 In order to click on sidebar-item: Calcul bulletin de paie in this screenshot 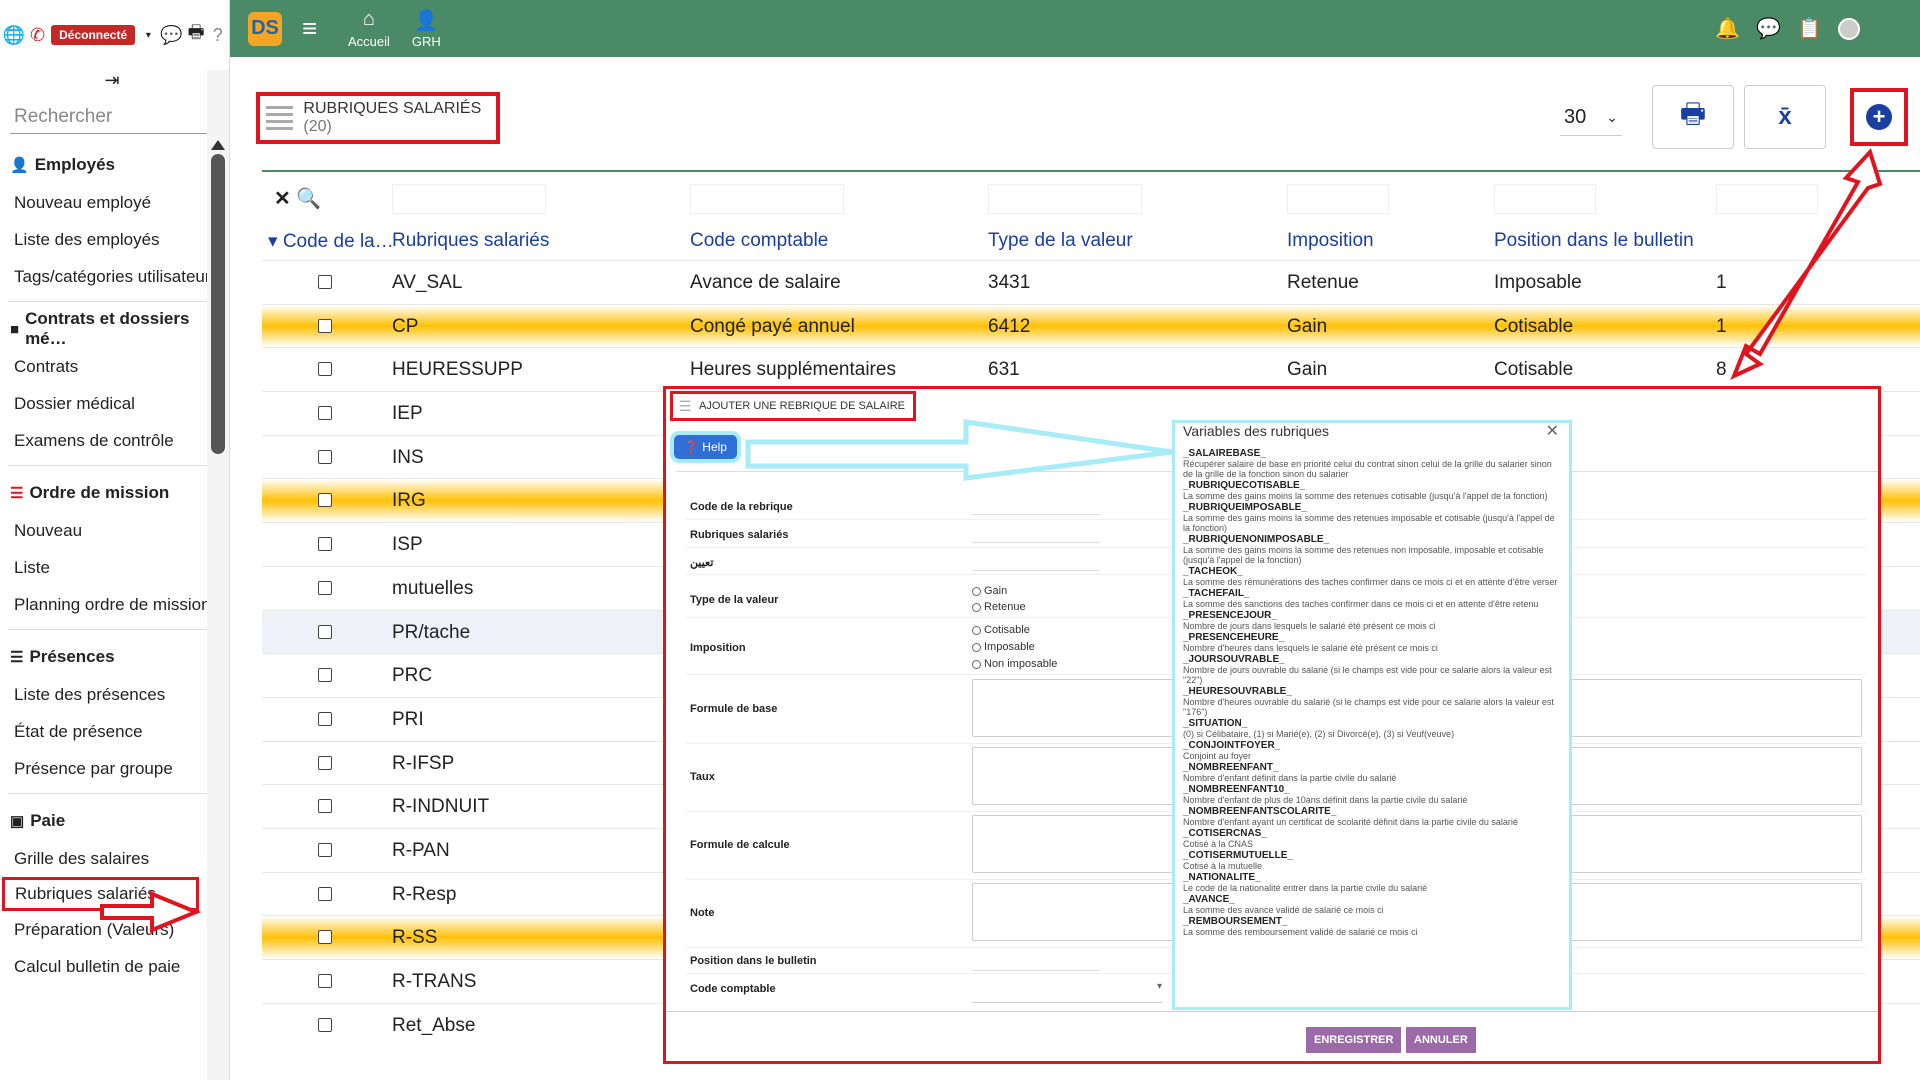, I will do `click(114, 966)`.